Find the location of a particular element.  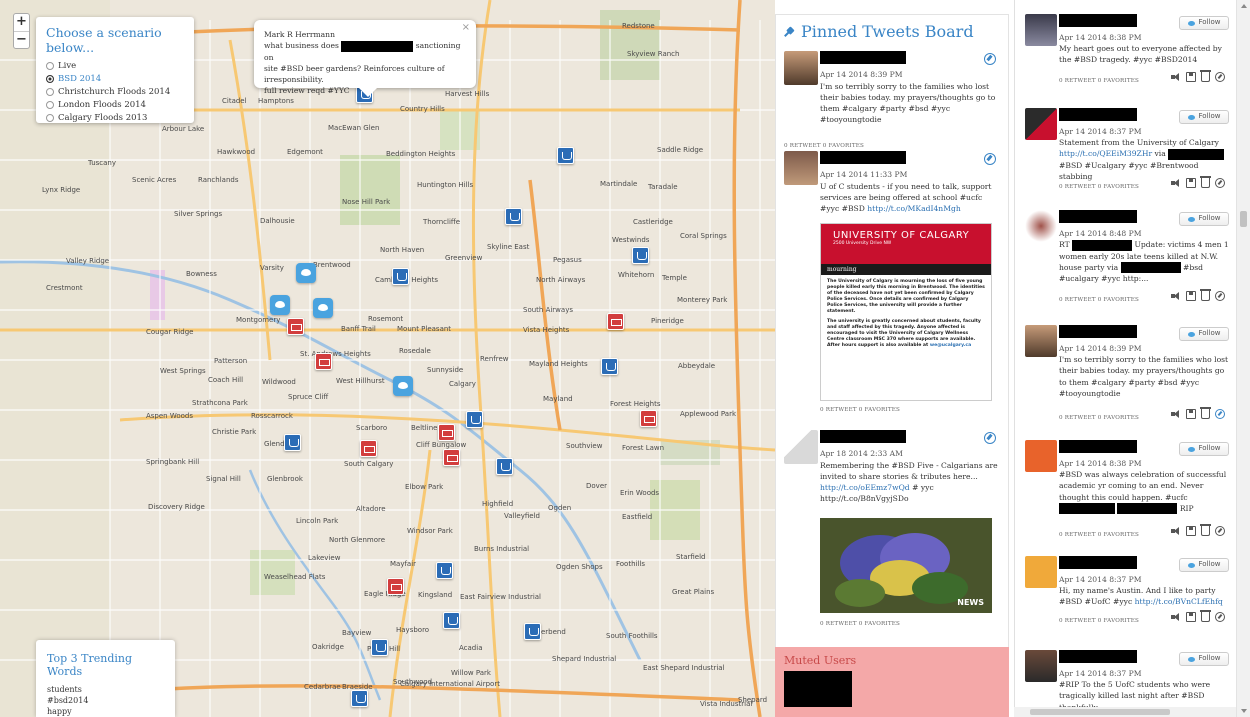

scroll-down-icon is located at coordinates (1244, 711).